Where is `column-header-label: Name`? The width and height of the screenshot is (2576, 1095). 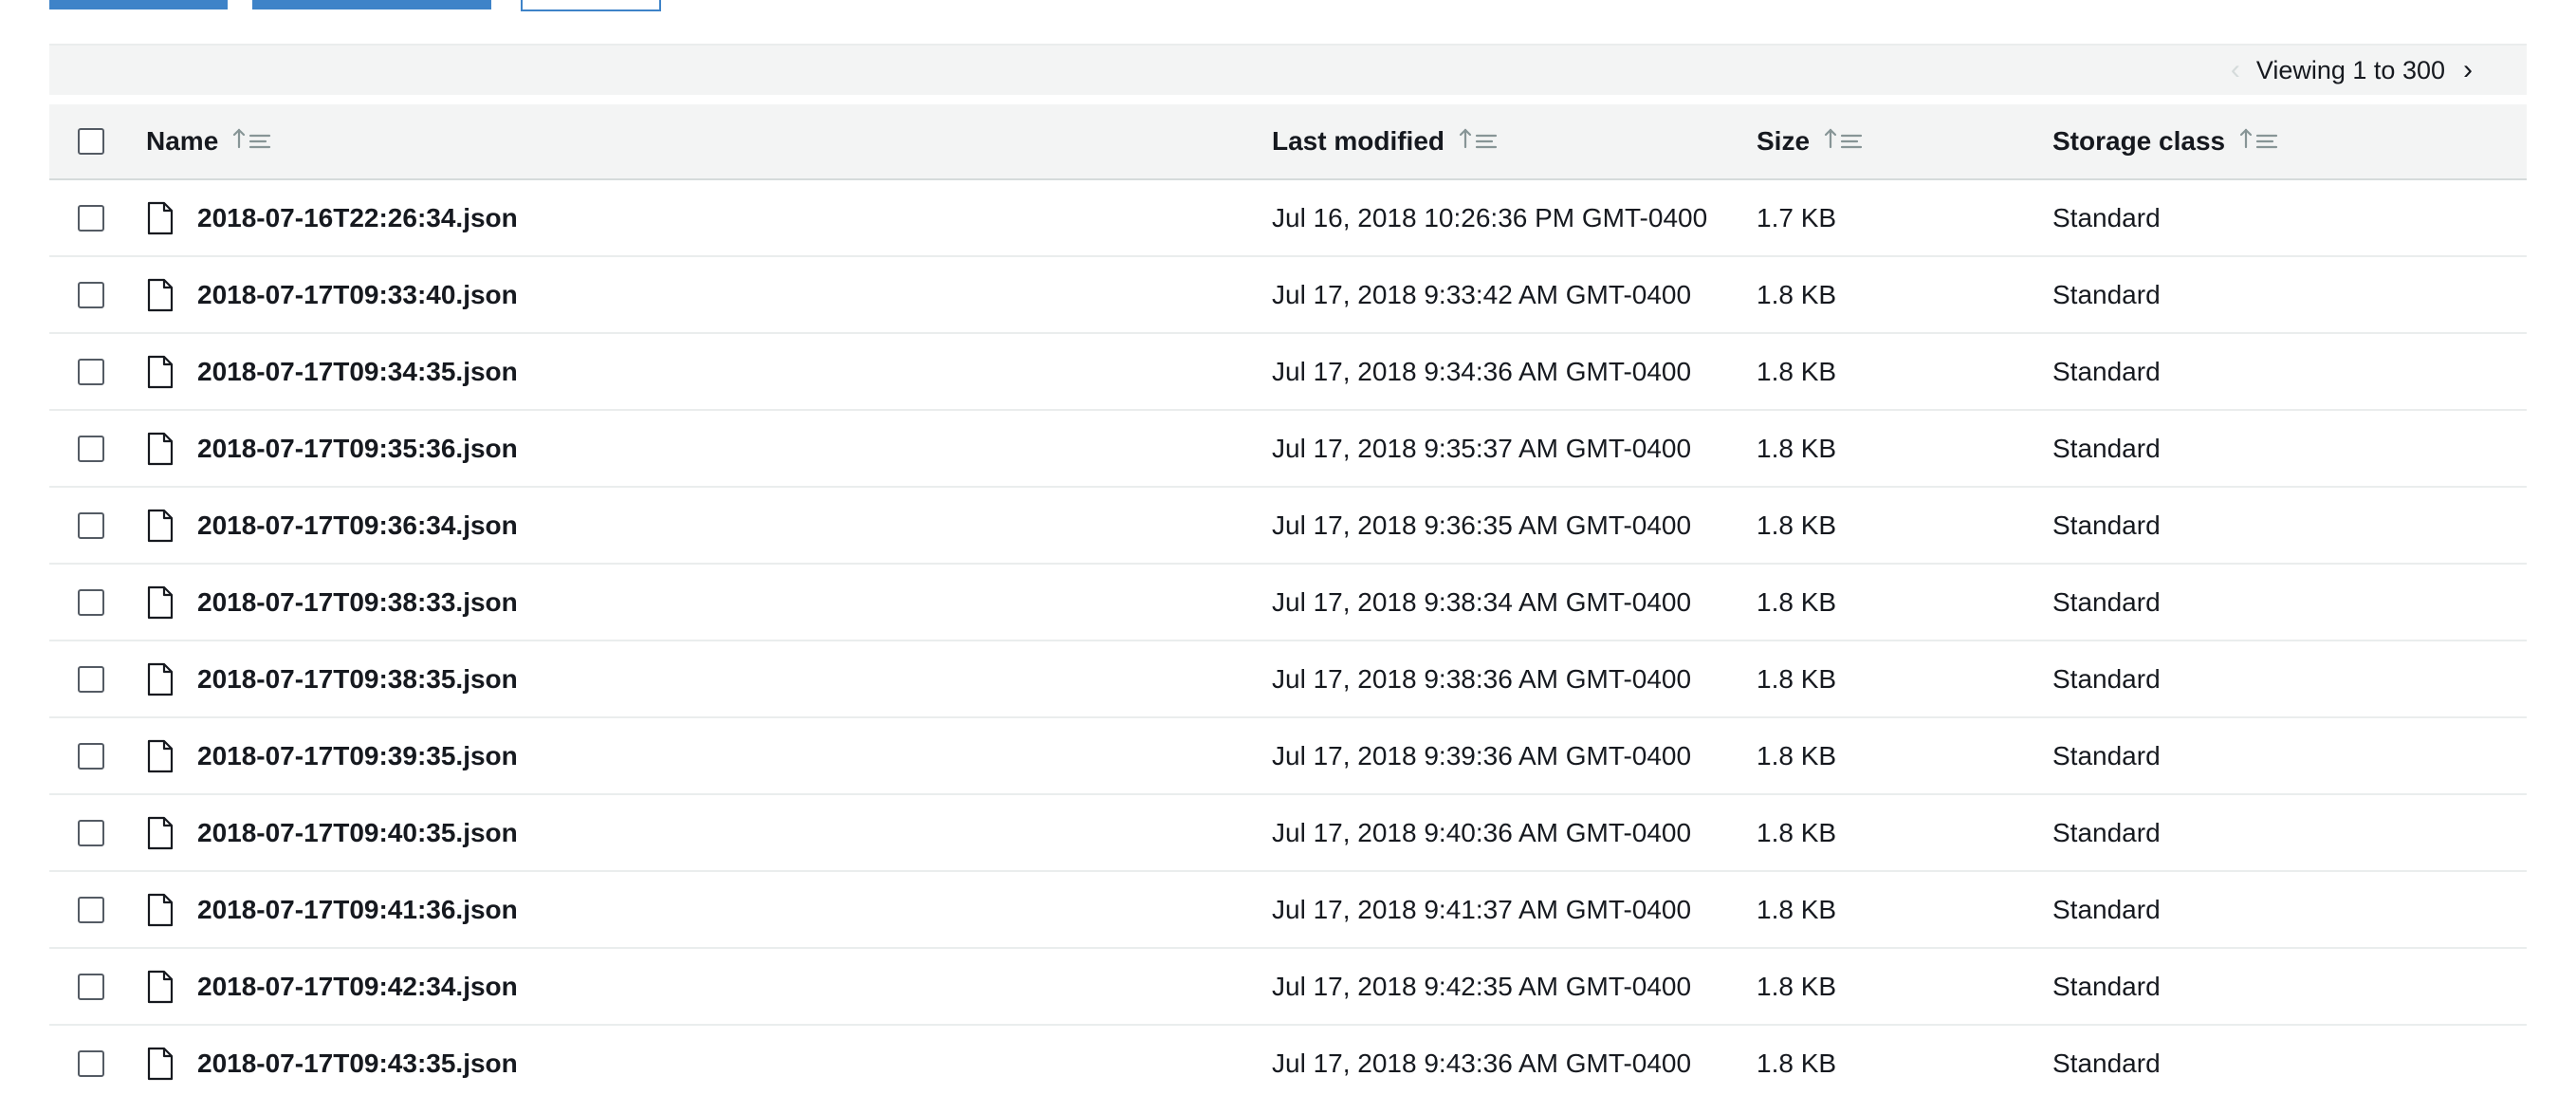
column-header-label: Name is located at coordinates (182, 141).